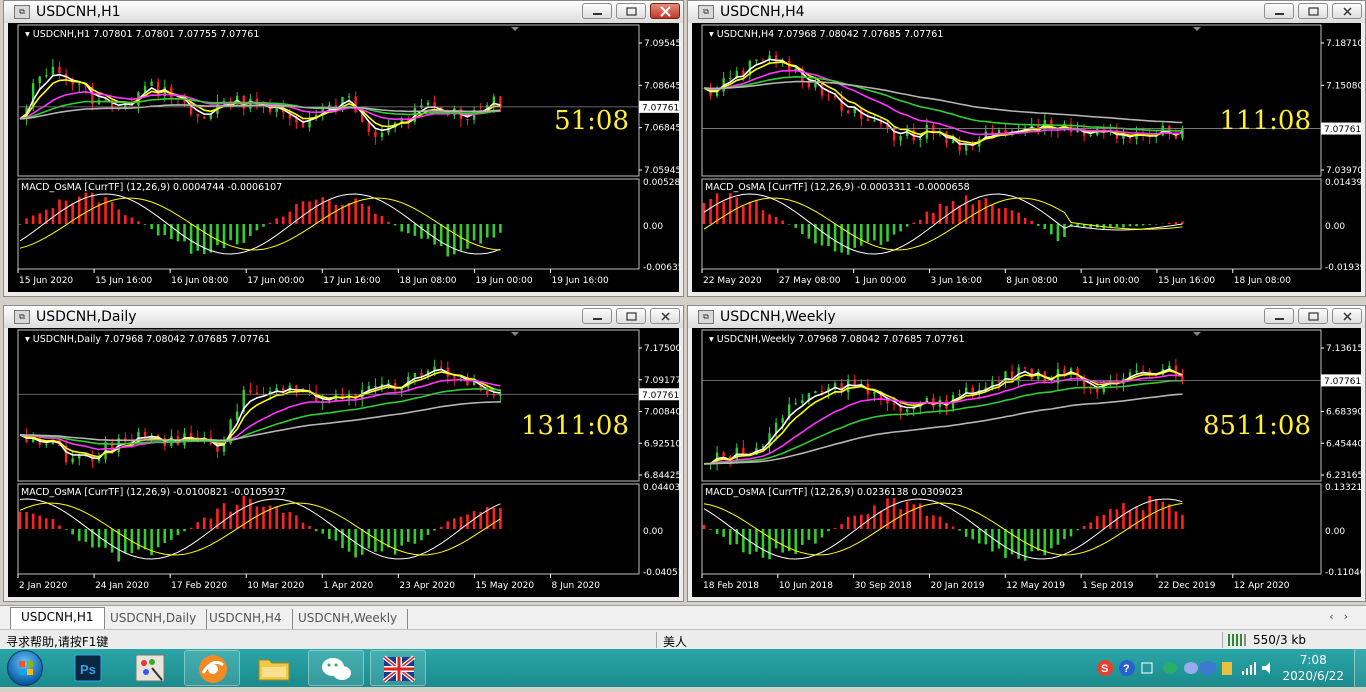  I want to click on tab-usdcnh-h4: USDCNH,H4, so click(246, 619).